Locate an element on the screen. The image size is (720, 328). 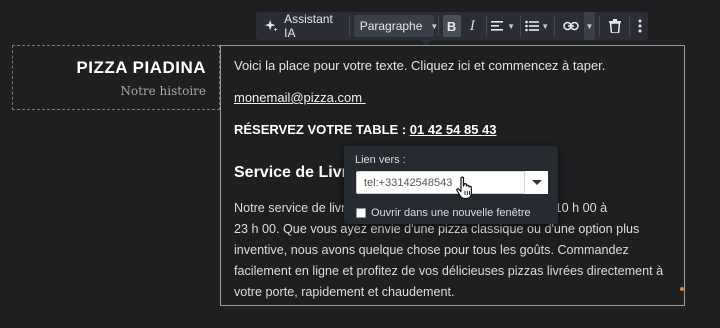
bullet-list-icon is located at coordinates (532, 26).